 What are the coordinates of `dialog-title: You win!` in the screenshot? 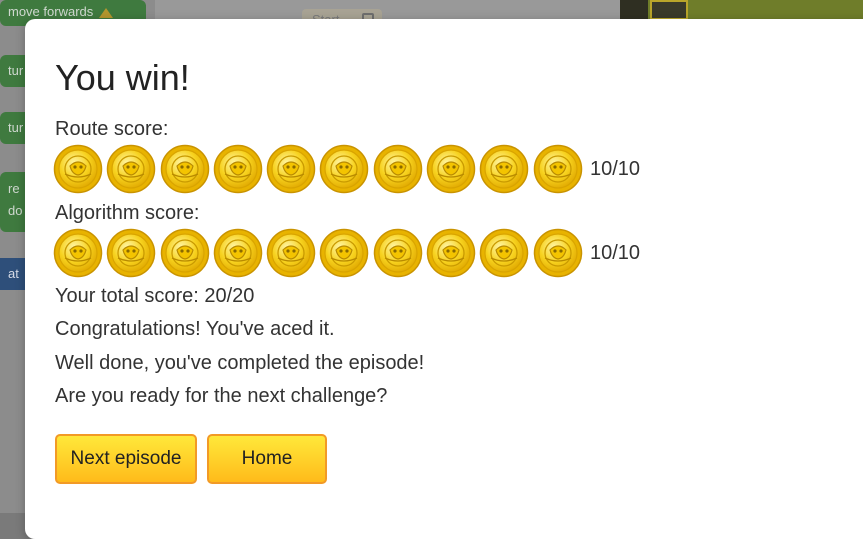 It's located at (122, 77).